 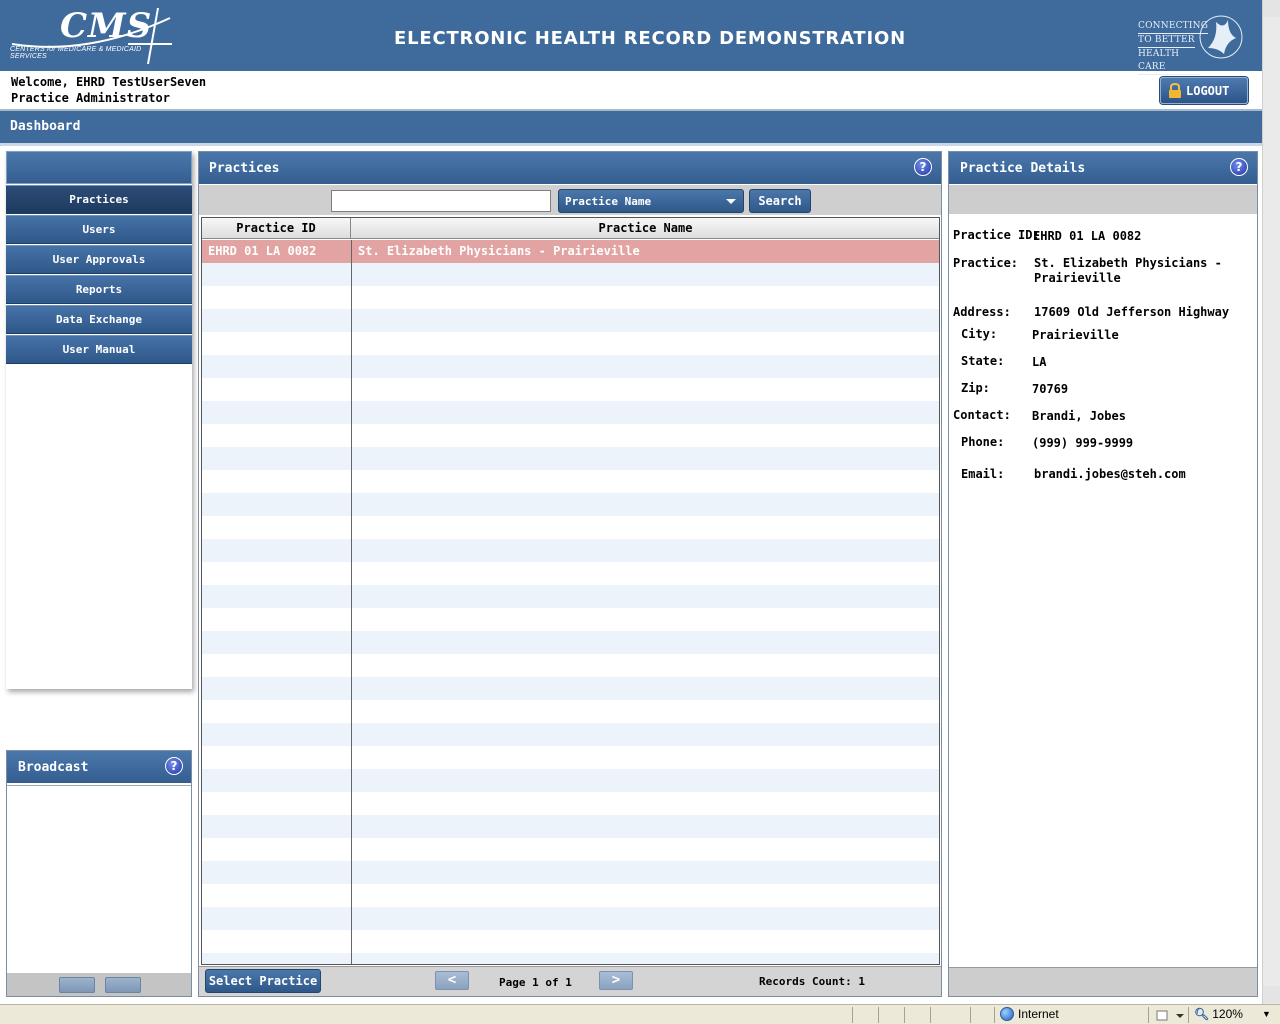 I want to click on broadcast-body, so click(x=99, y=879).